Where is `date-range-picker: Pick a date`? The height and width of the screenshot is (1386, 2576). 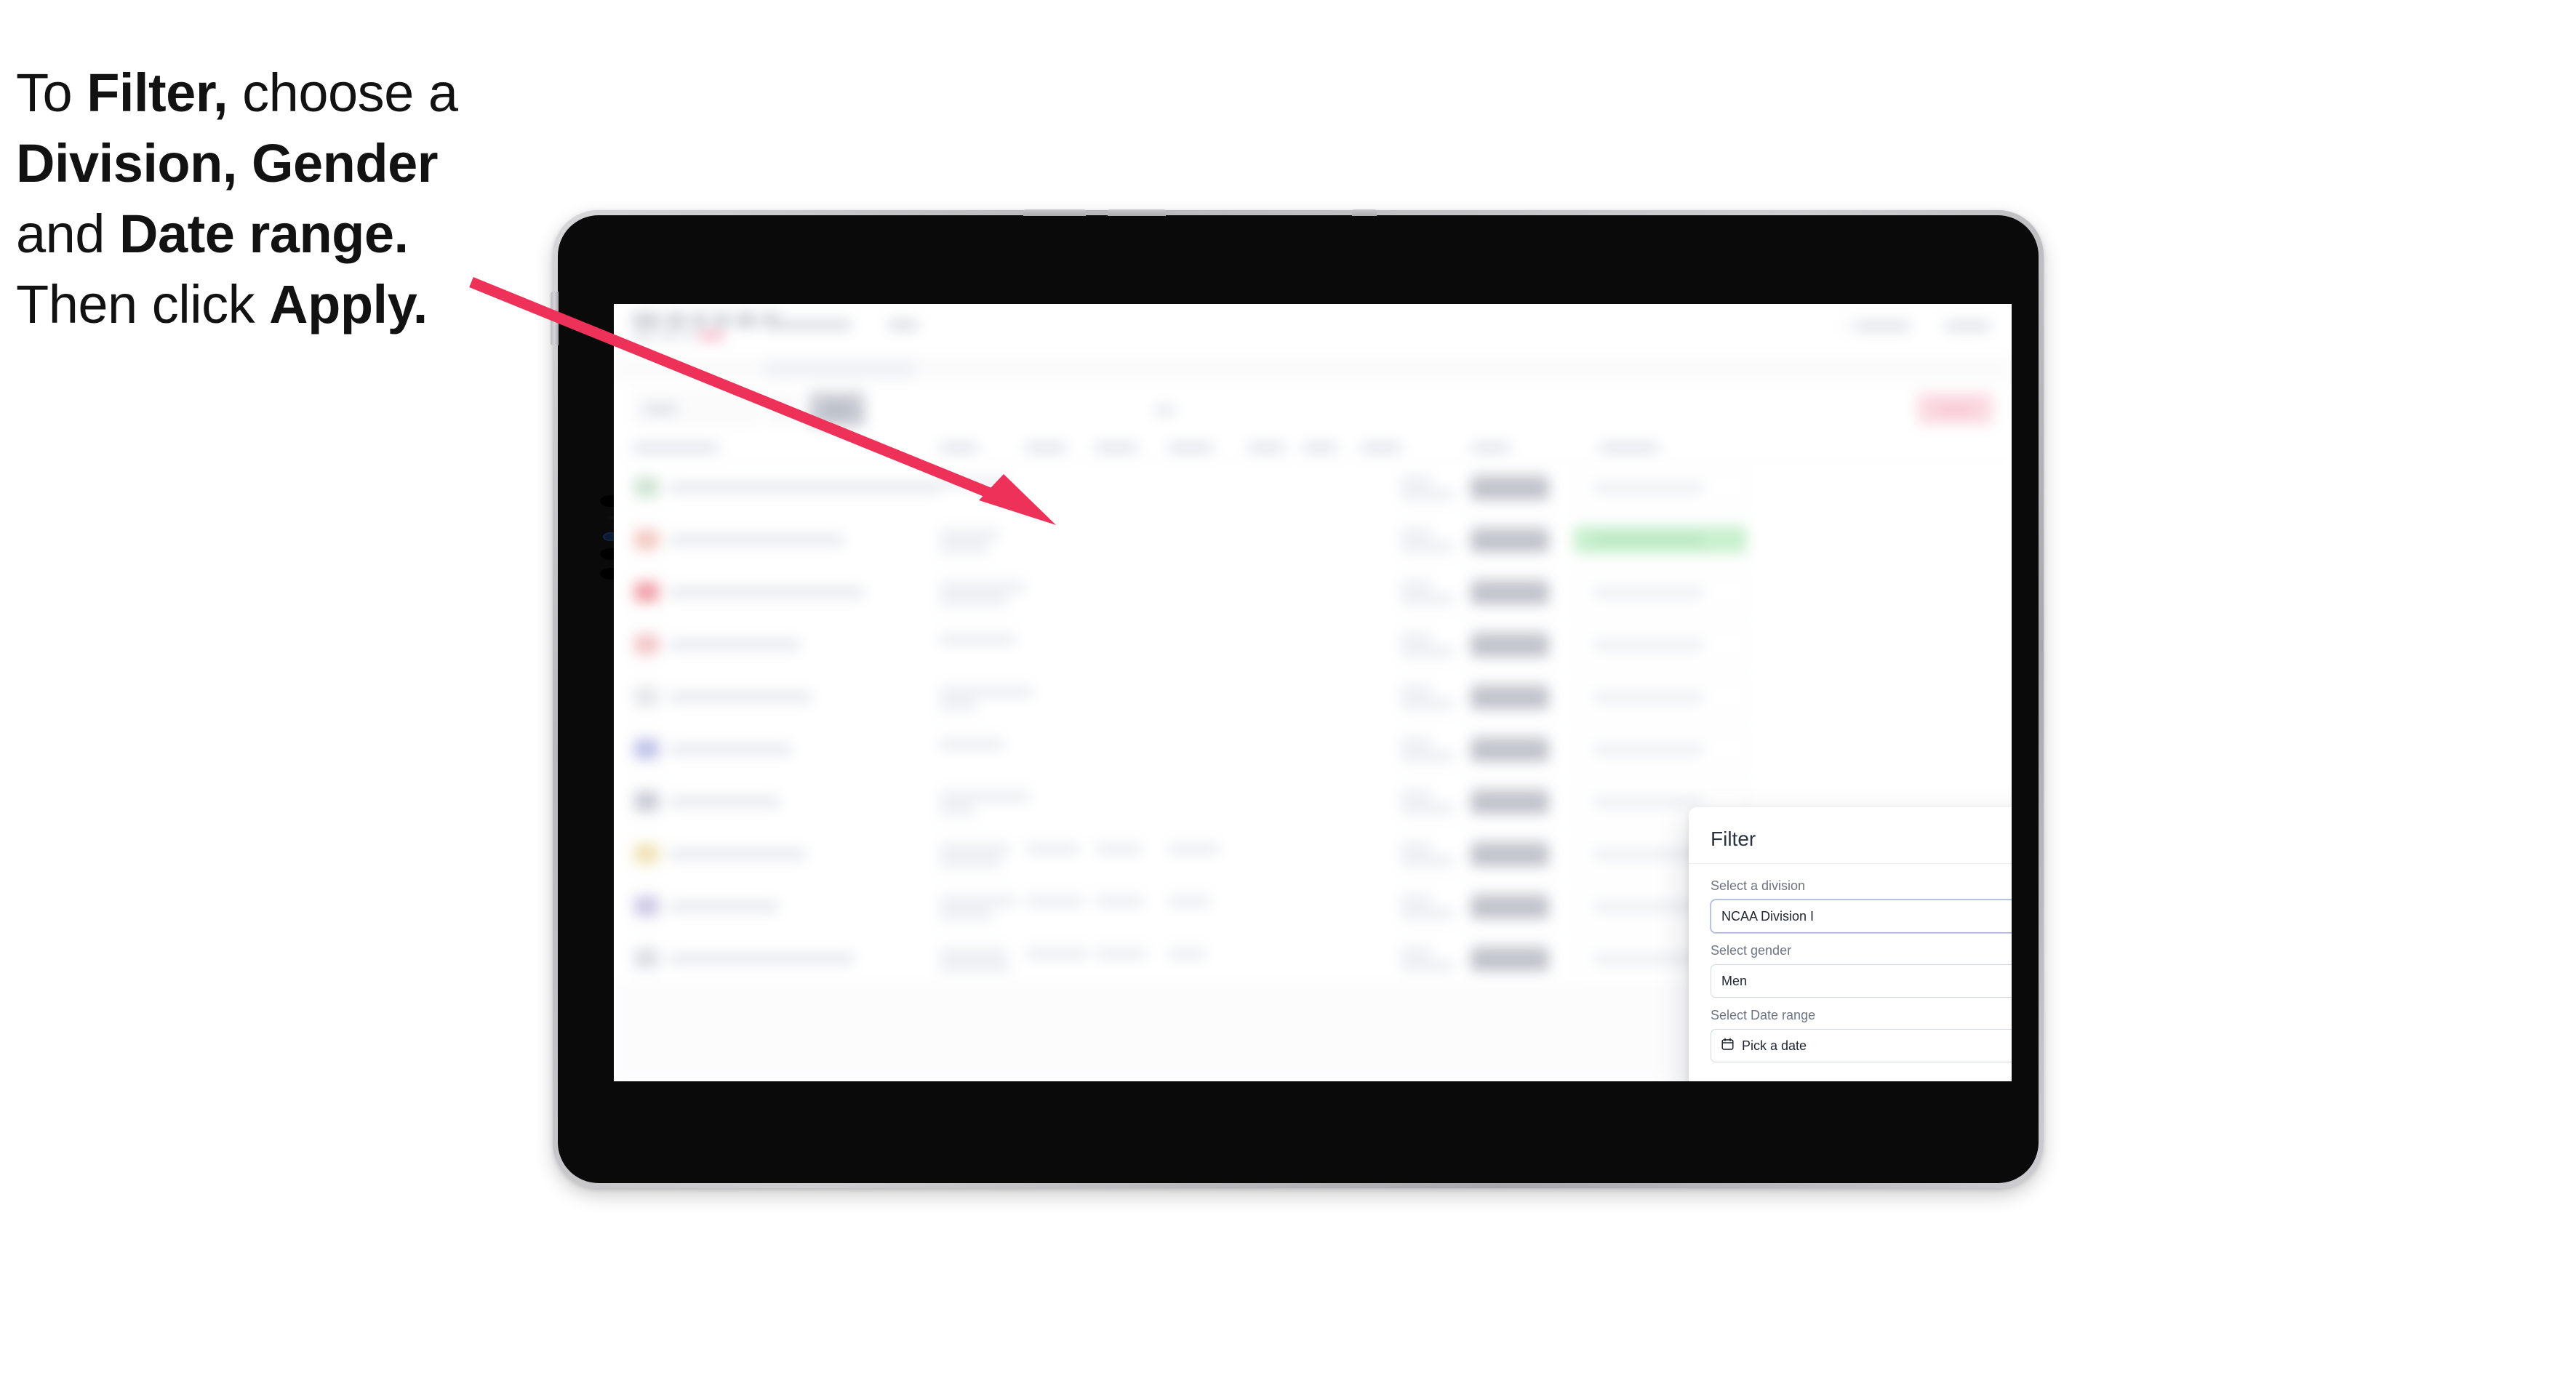
date-range-picker: Pick a date is located at coordinates (1861, 1046).